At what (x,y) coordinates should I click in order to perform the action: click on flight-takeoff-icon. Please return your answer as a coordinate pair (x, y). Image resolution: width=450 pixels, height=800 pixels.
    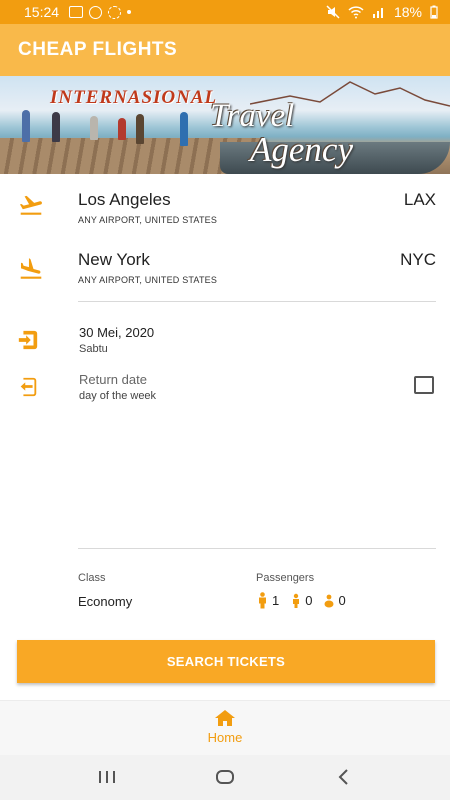
    Looking at the image, I should click on (30, 205).